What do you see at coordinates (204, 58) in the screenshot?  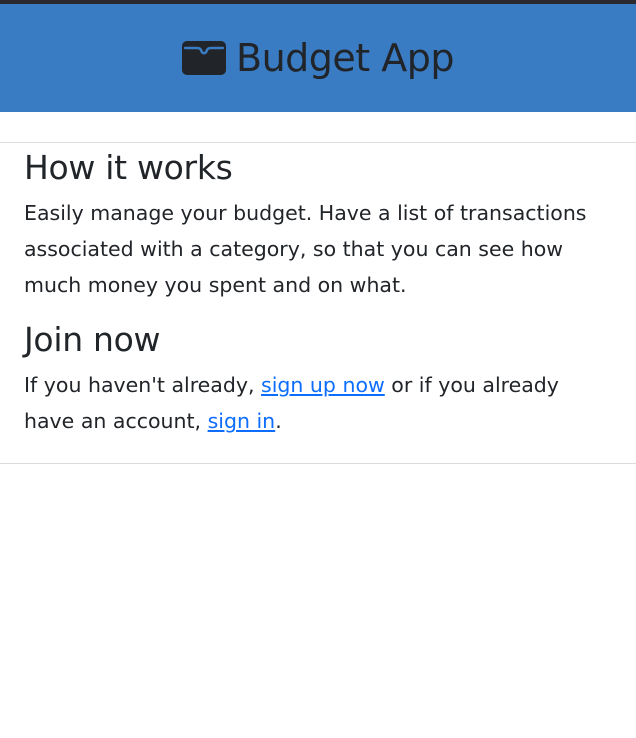 I see `wallet-icon` at bounding box center [204, 58].